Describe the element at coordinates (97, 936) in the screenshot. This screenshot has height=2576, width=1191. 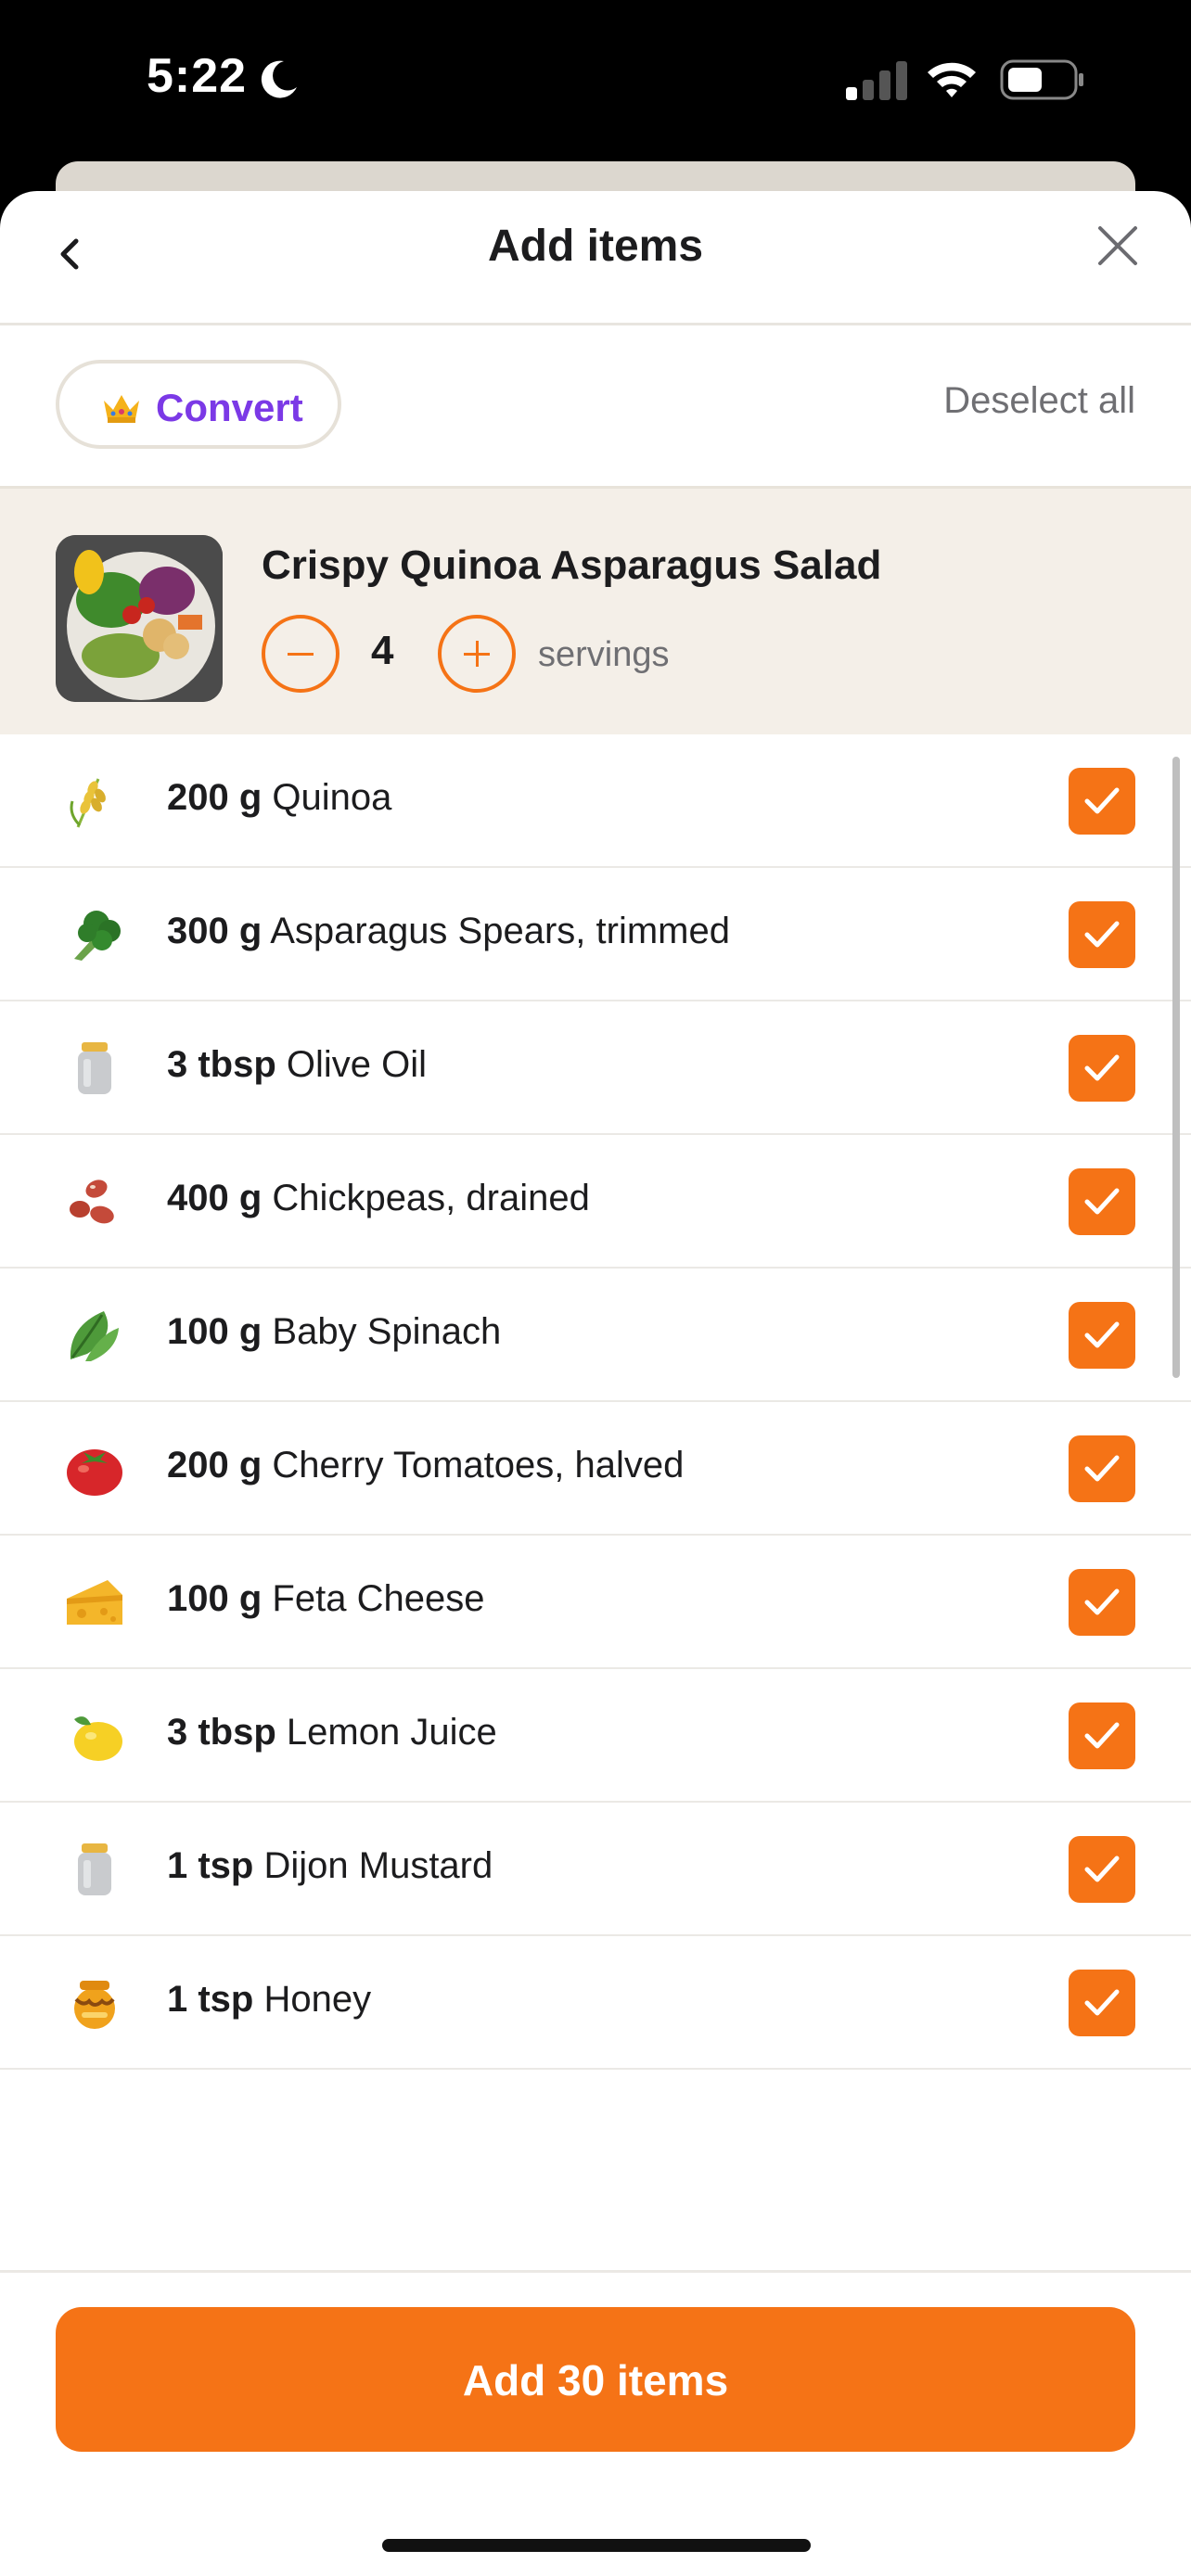
I see `broccoli-icon` at that location.